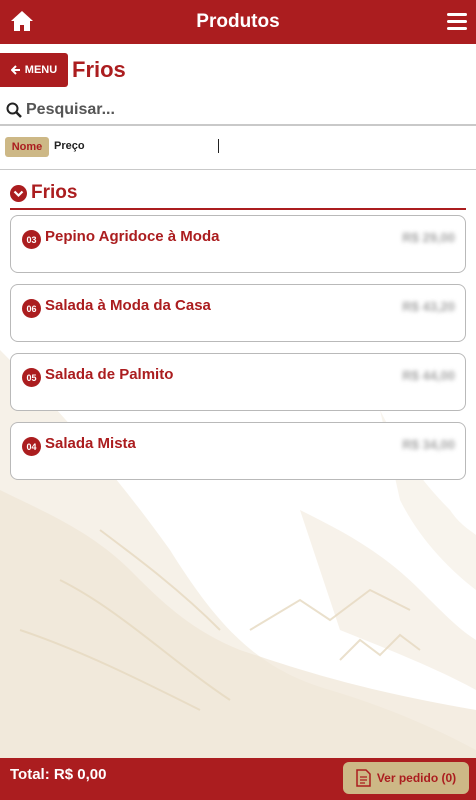 This screenshot has width=476, height=800. I want to click on back-button-label: MENU, so click(41, 70).